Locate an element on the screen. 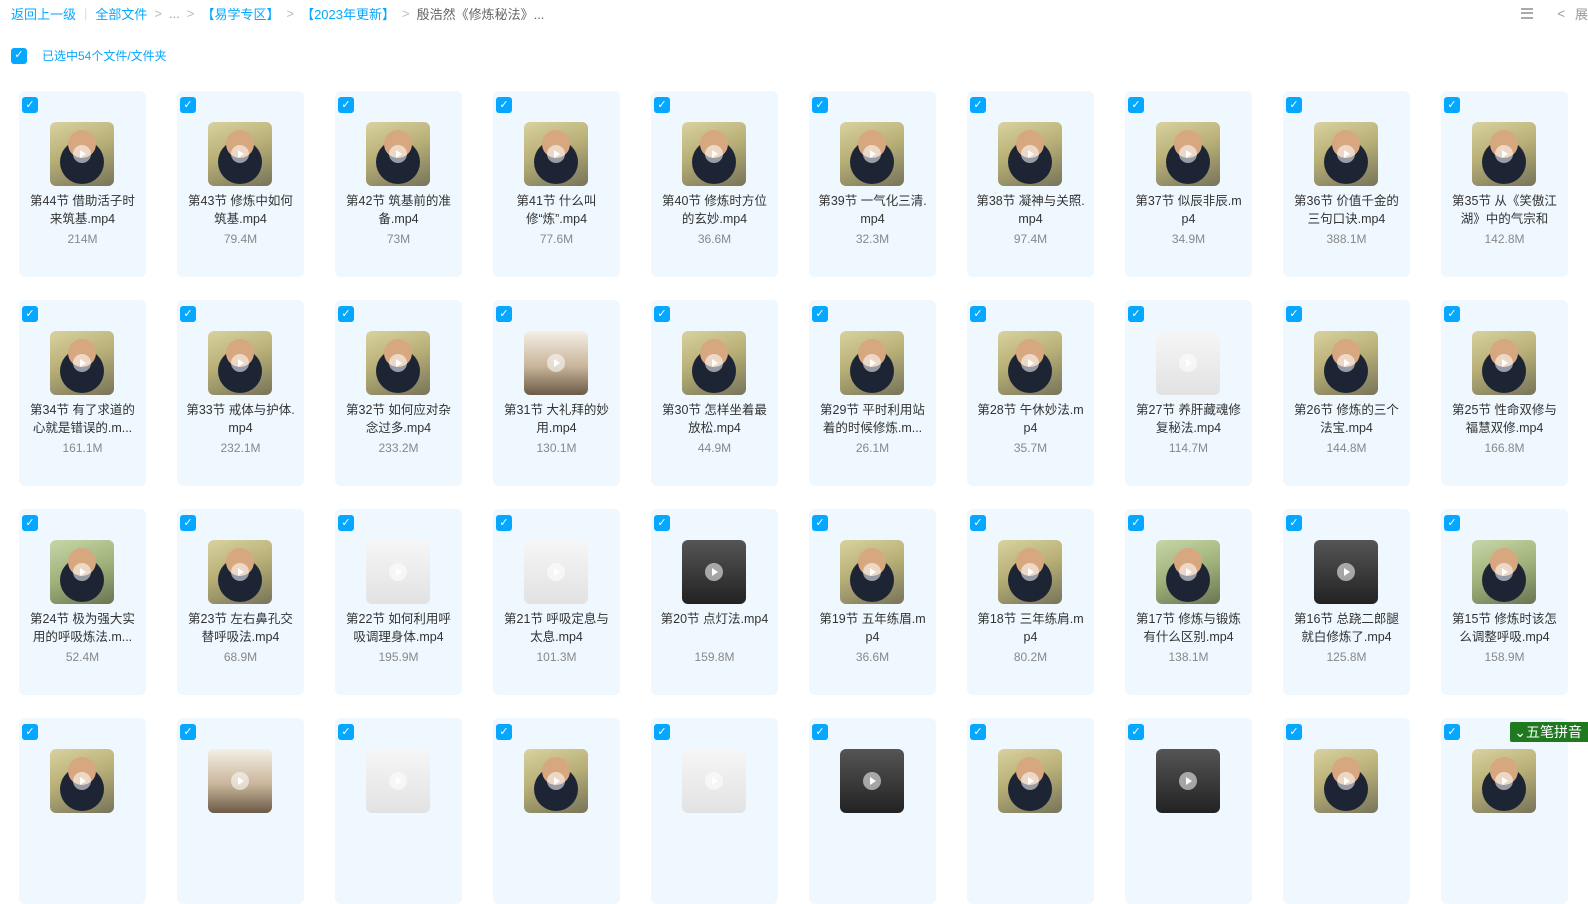 Image resolution: width=1588 pixels, height=904 pixels. file-card: ✓ 第29节 平时利用站着的时候修炼.m... 26.1M is located at coordinates (872, 393).